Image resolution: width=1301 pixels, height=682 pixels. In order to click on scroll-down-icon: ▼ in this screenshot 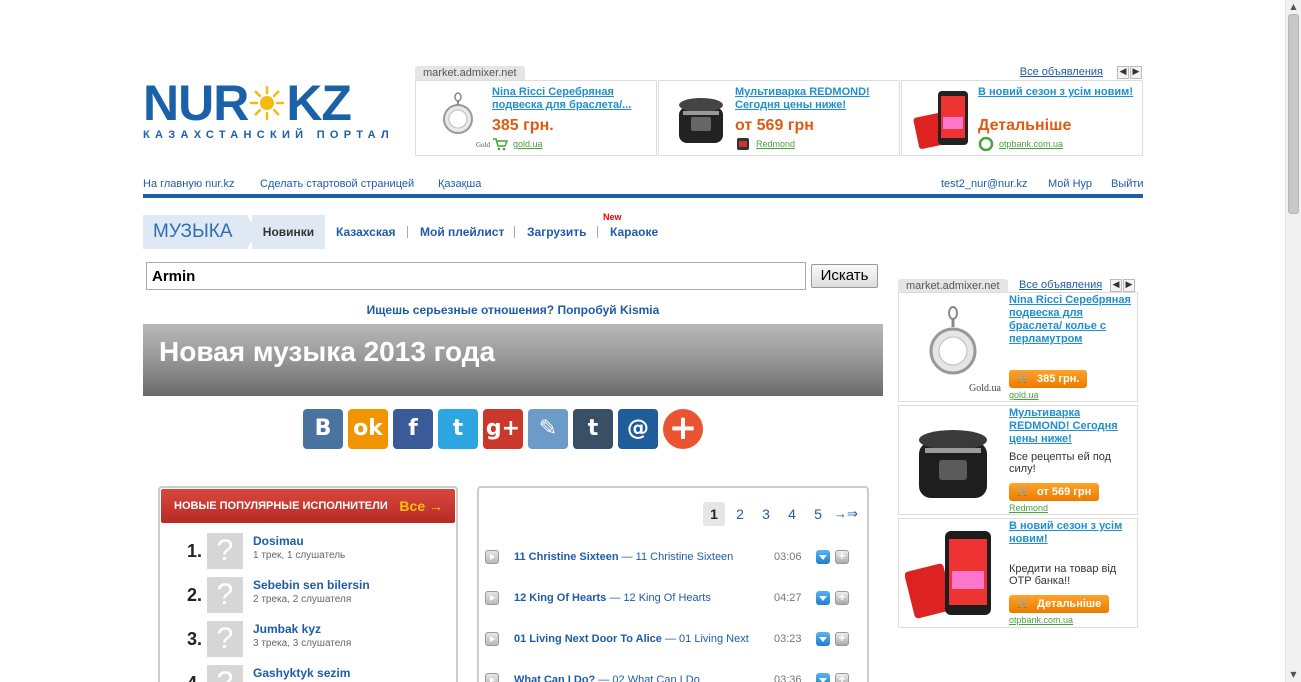, I will do `click(1293, 675)`.